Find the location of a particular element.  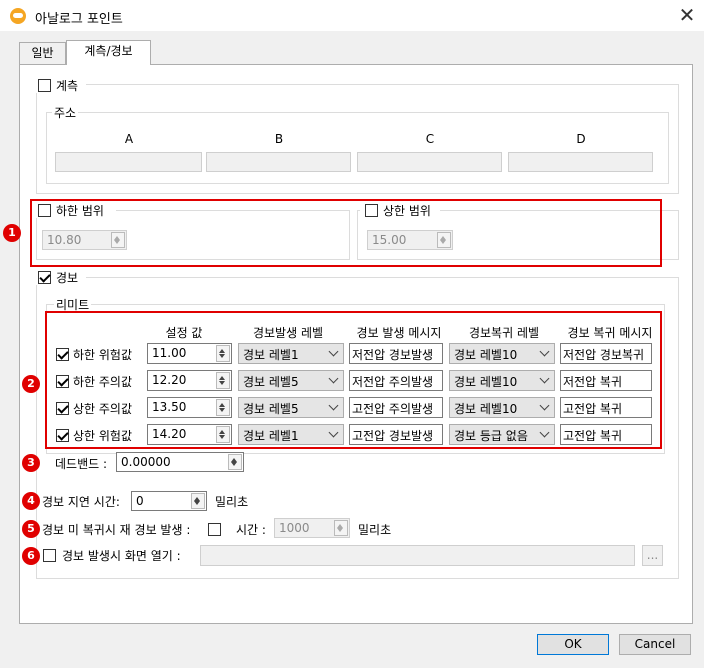

title-bar: 아날로그 포인트 ✕ is located at coordinates (352, 15).